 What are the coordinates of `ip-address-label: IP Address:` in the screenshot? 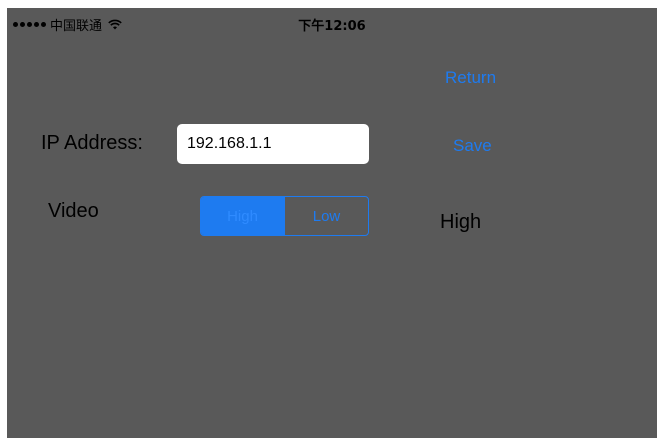 It's located at (92, 143).